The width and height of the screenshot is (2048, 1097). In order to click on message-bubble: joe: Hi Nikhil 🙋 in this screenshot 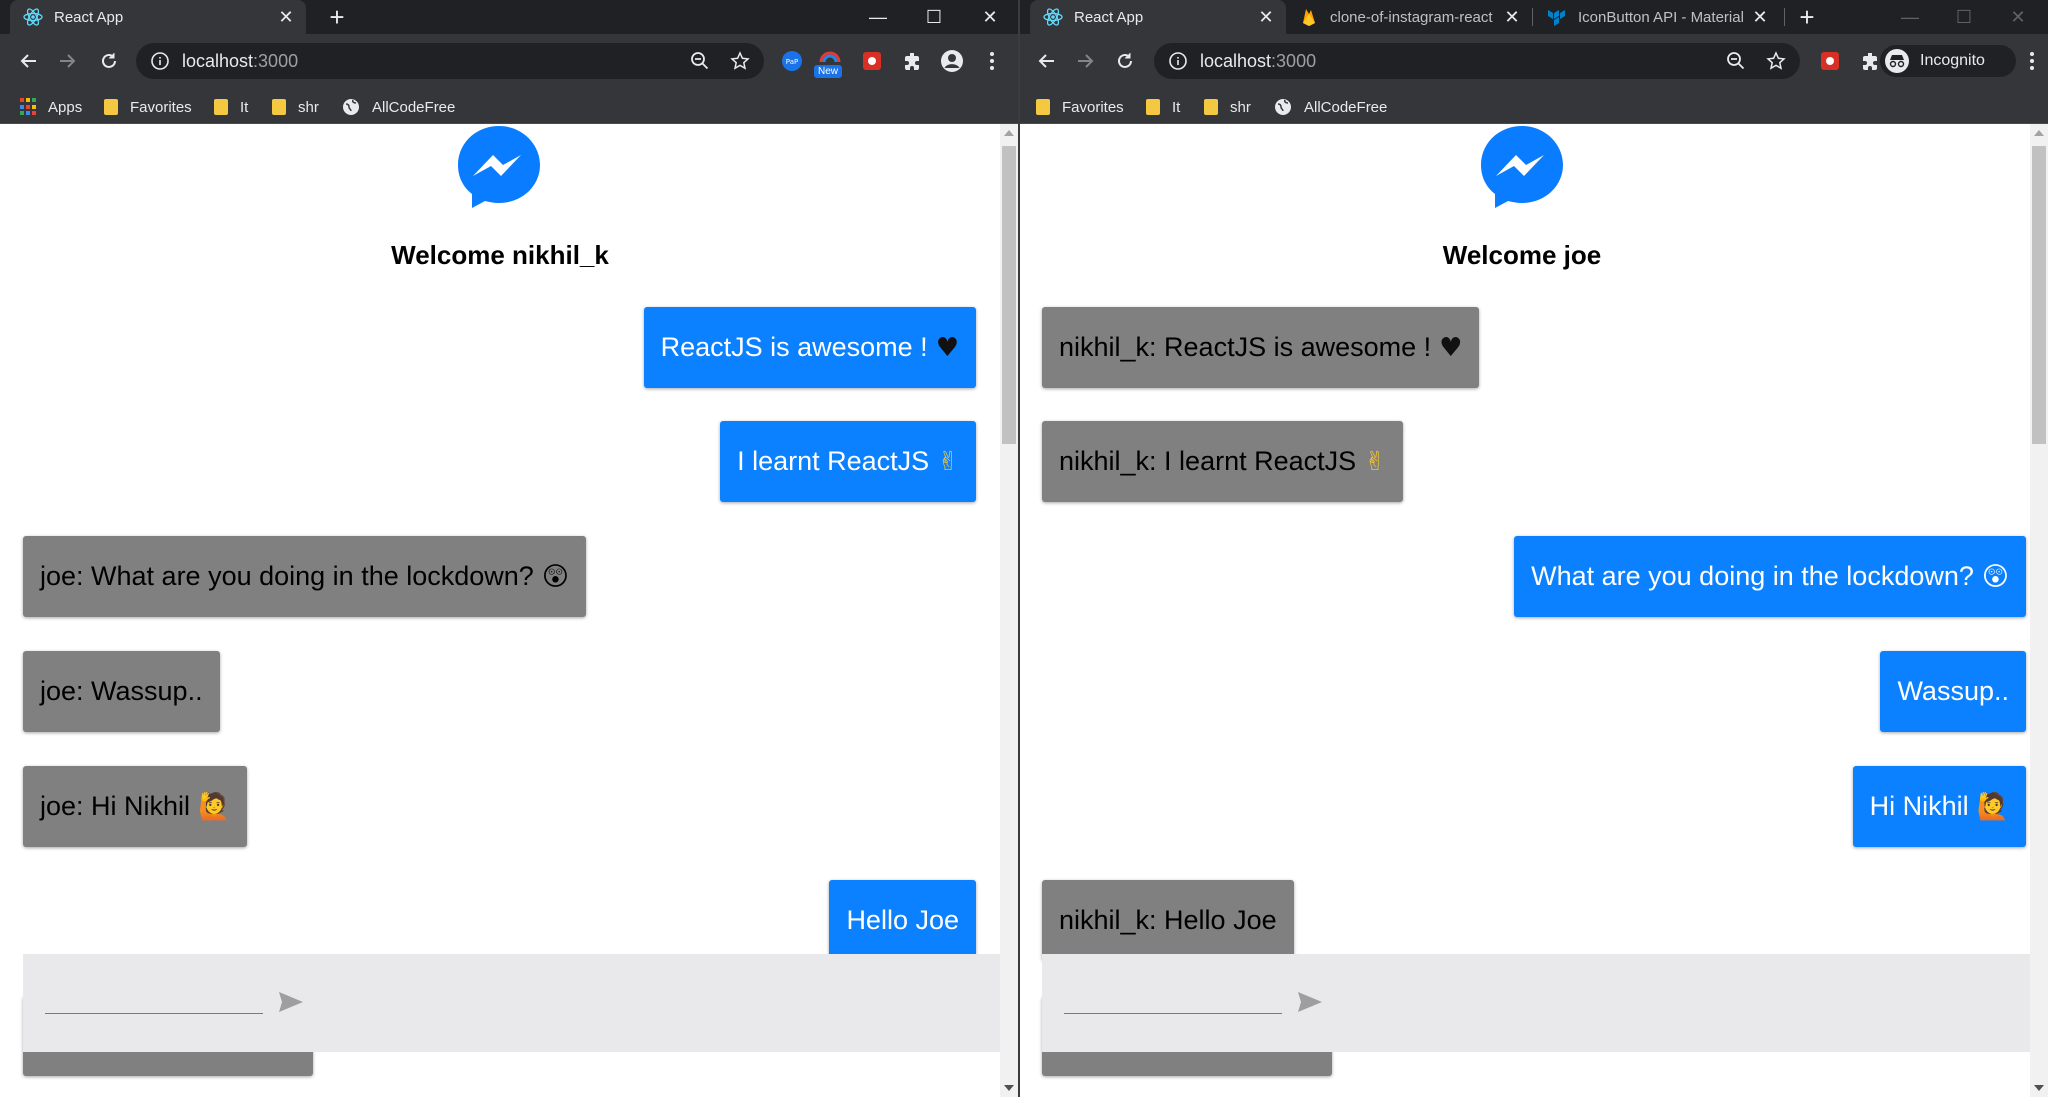, I will do `click(135, 806)`.